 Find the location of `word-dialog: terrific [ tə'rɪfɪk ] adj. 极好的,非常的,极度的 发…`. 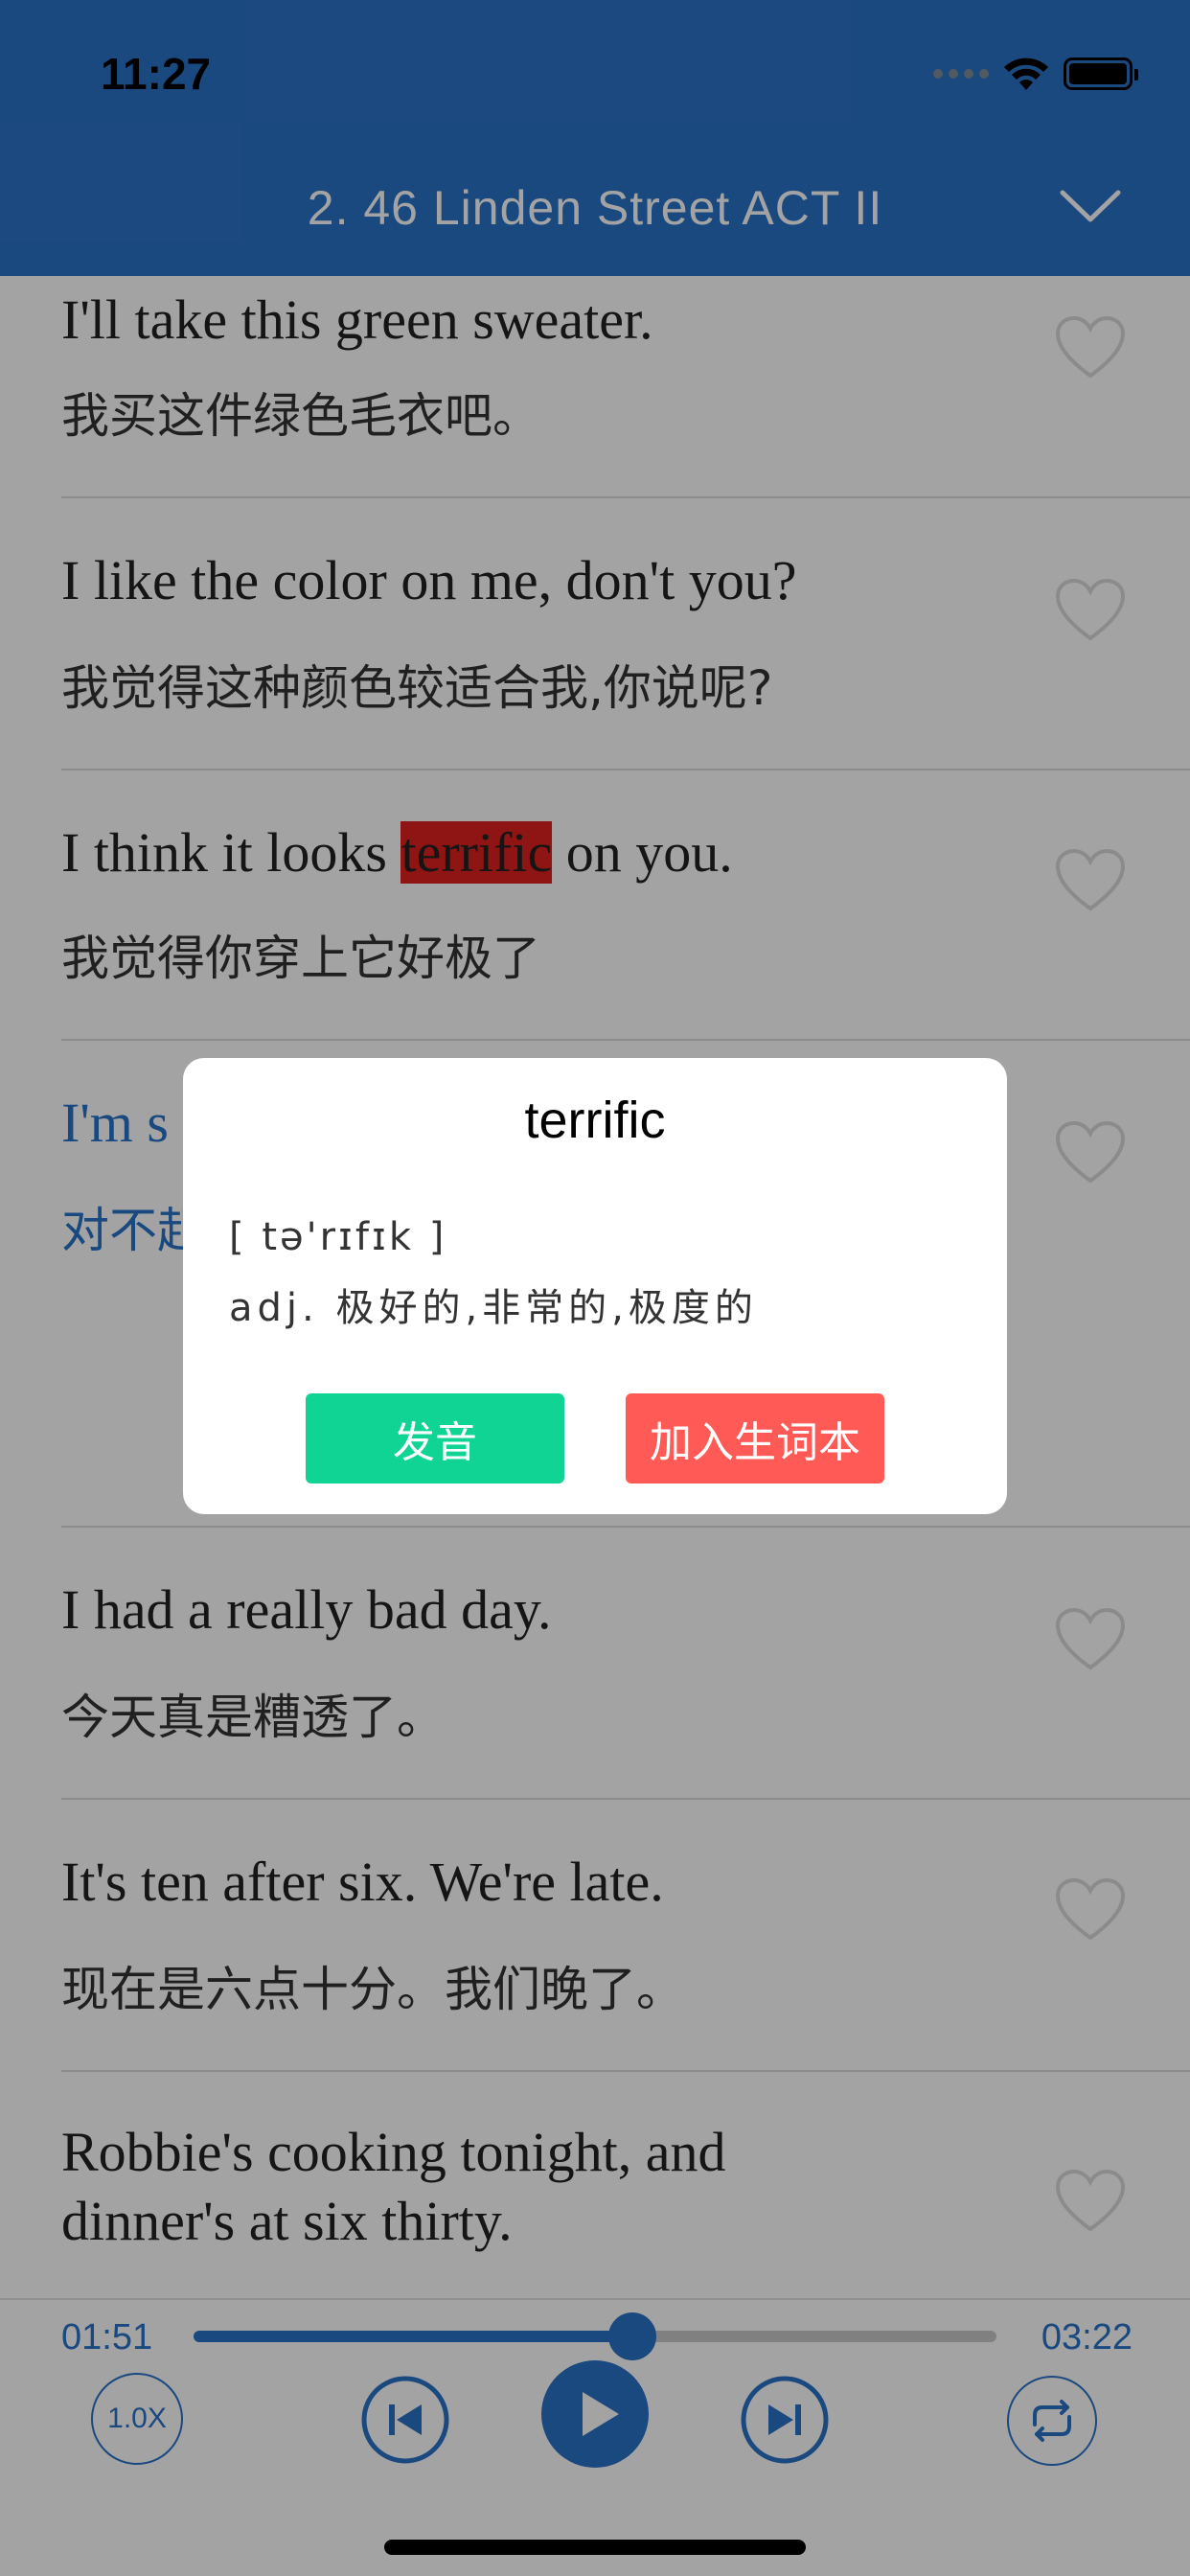

word-dialog: terrific [ tə'rɪfɪk ] adj. 极好的,非常的,极度的 发… is located at coordinates (595, 1286).